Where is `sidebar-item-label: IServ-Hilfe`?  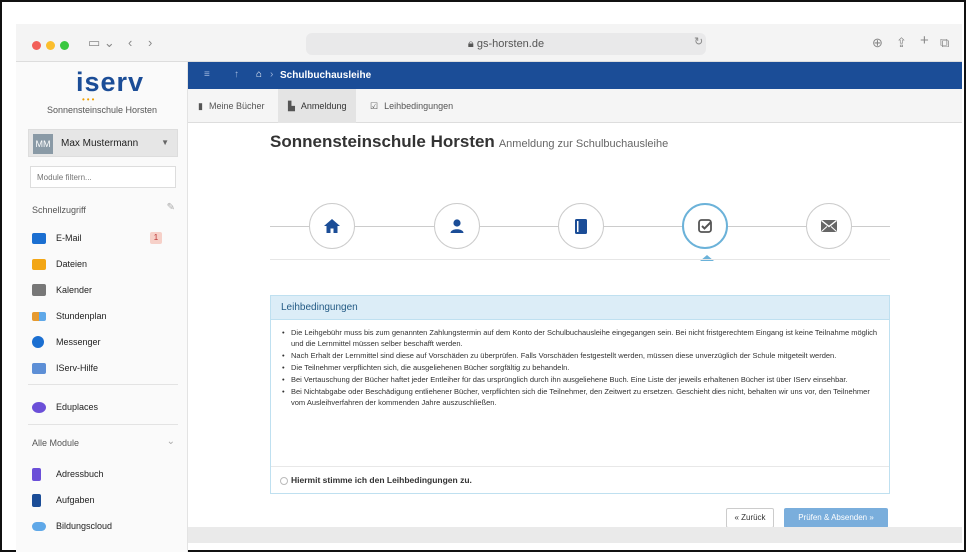
sidebar-item-label: IServ-Hilfe is located at coordinates (77, 368).